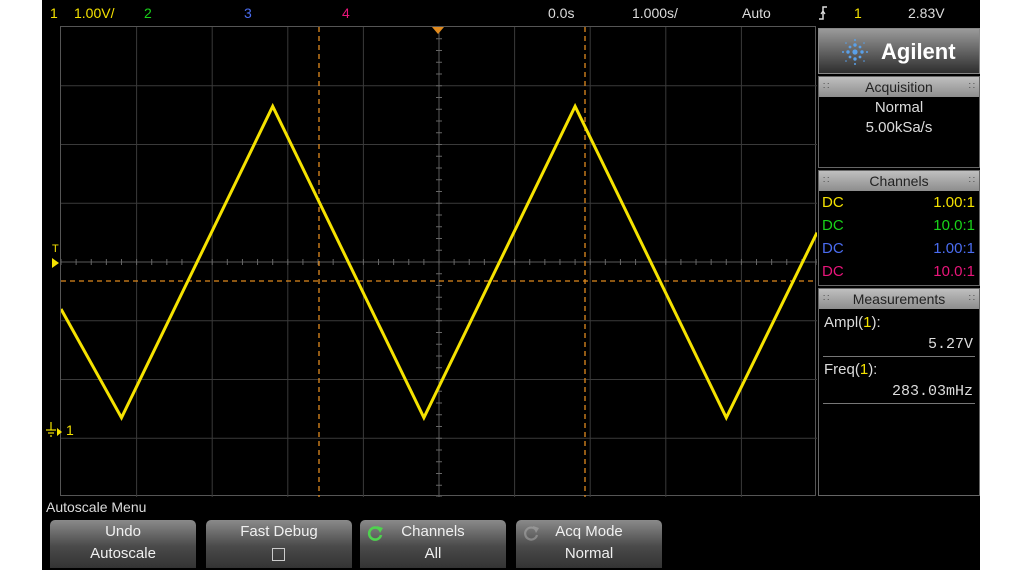 This screenshot has height=570, width=1020. Describe the element at coordinates (70, 430) in the screenshot. I see `ground-label: 1` at that location.